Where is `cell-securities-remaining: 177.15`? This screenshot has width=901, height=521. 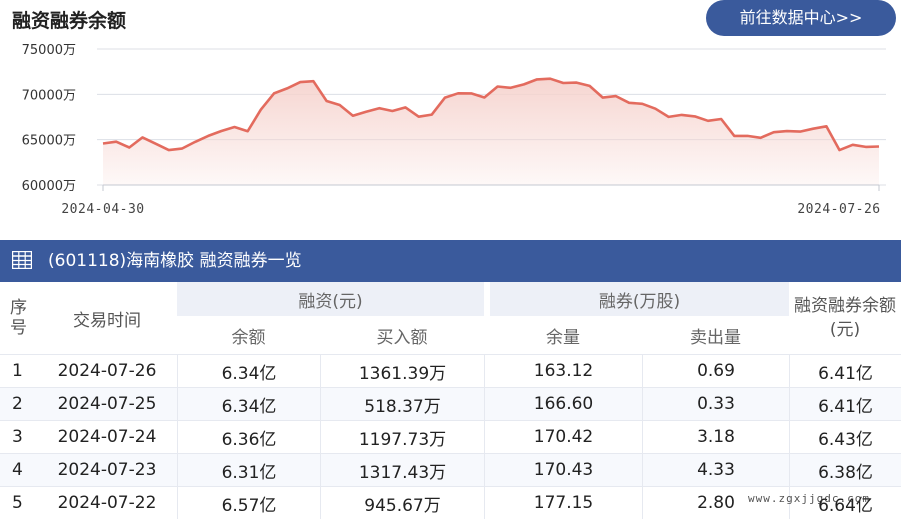
cell-securities-remaining: 177.15 is located at coordinates (563, 502).